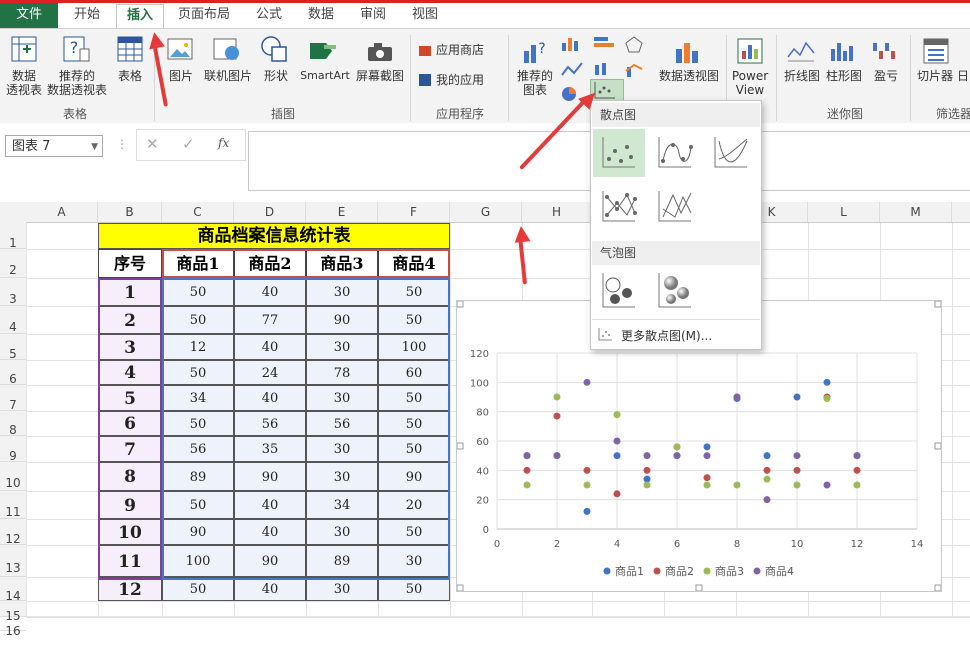  What do you see at coordinates (270, 212) in the screenshot?
I see `column-header-D: D` at bounding box center [270, 212].